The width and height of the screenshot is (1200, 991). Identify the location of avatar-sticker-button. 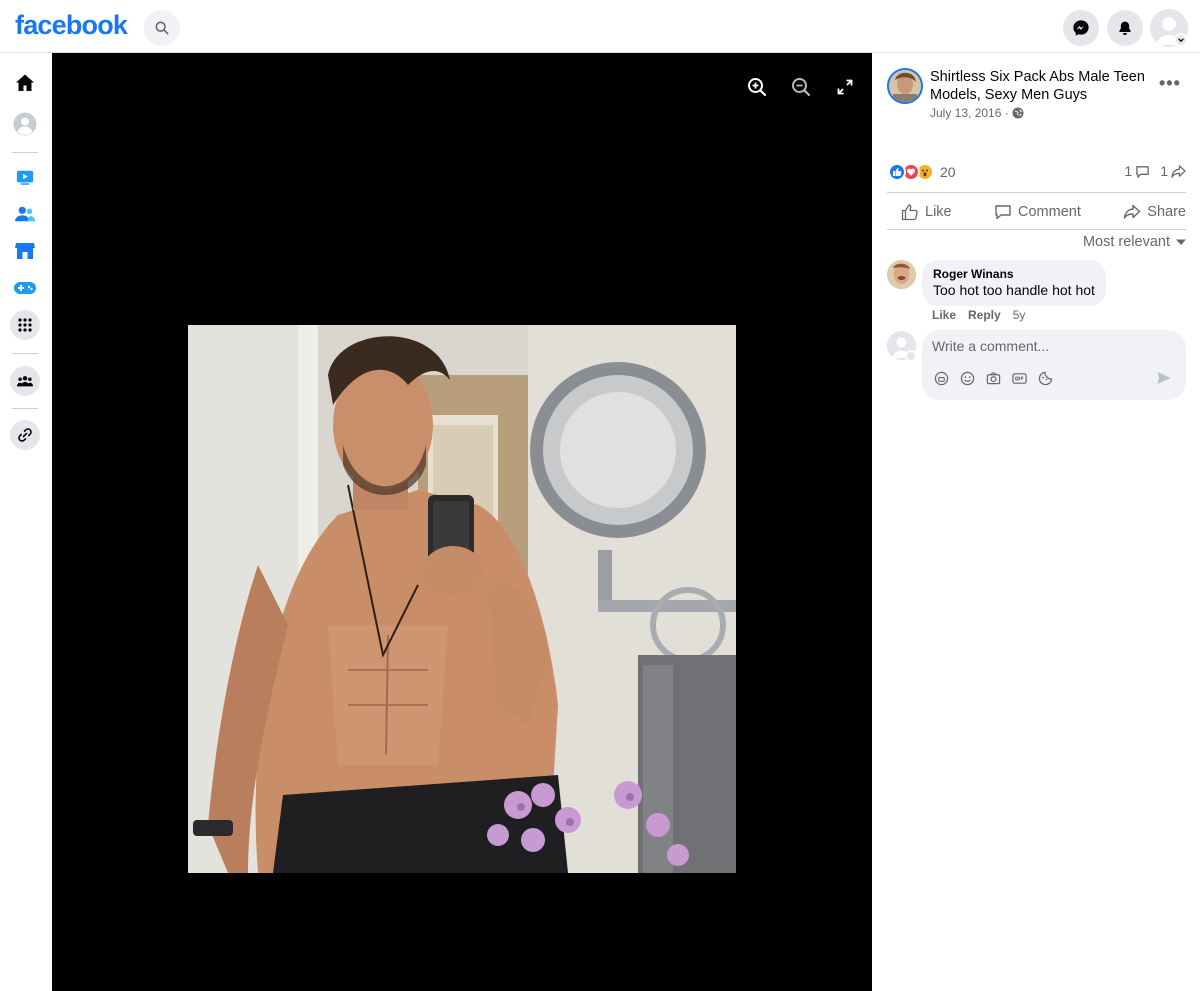
(941, 378).